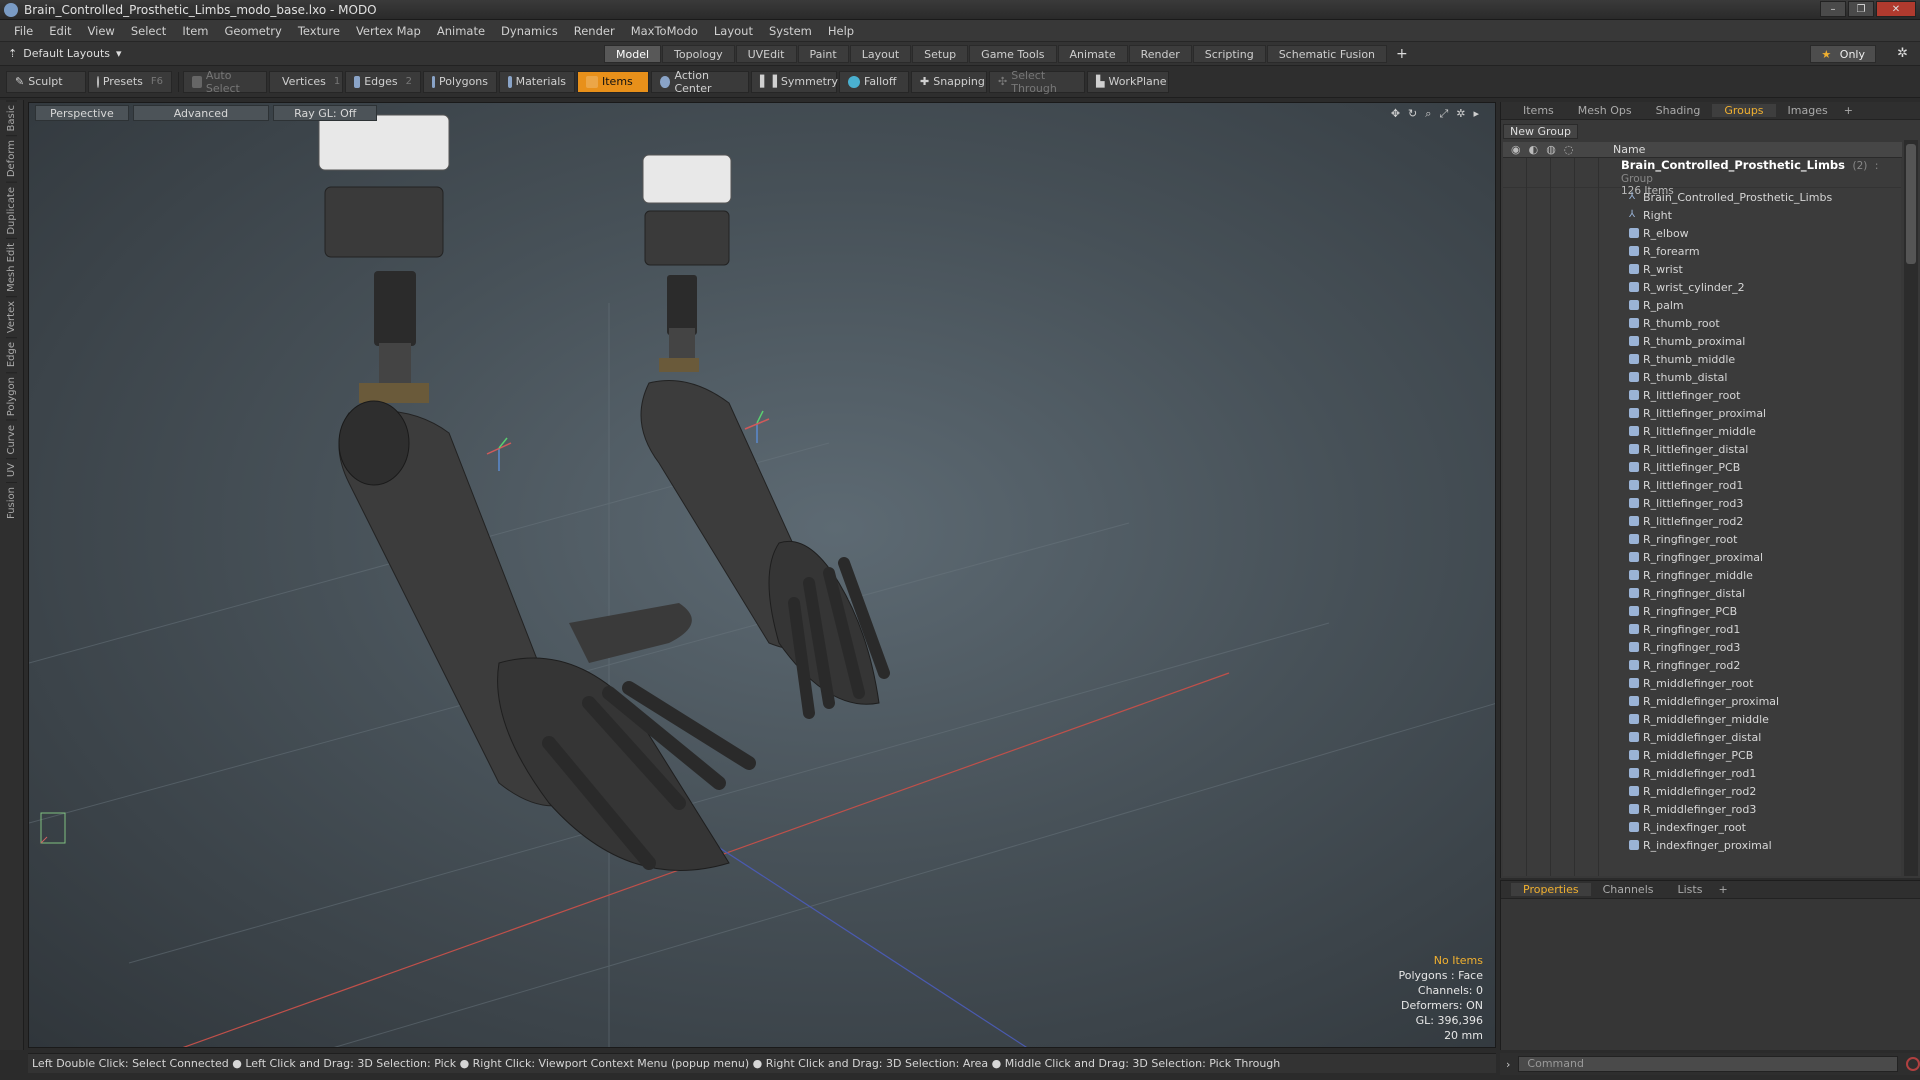  Describe the element at coordinates (46, 81) in the screenshot. I see `sculpt-button: ✎ Sculpt` at that location.